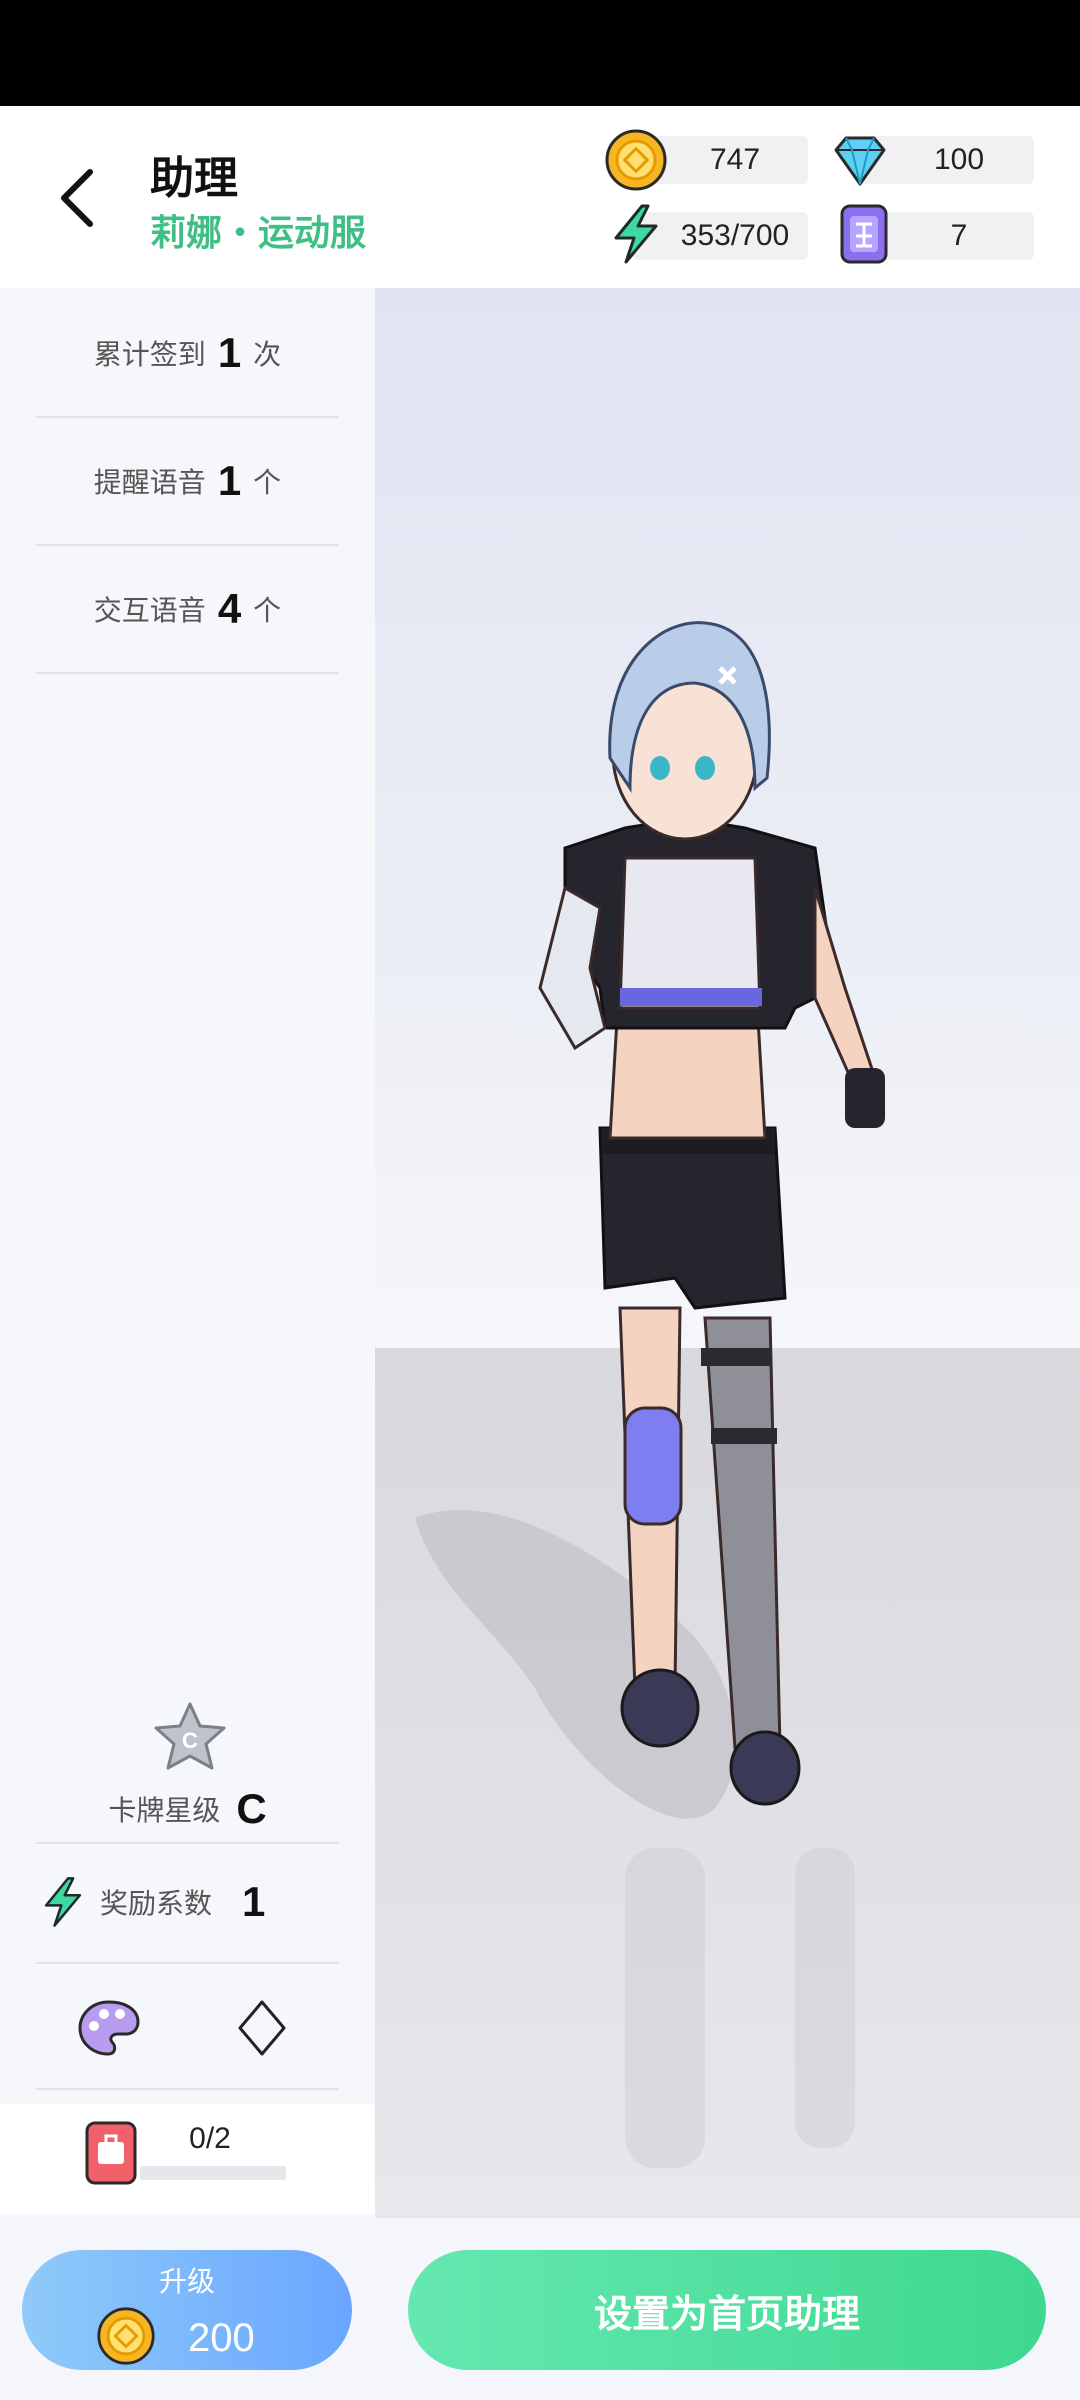  What do you see at coordinates (735, 235) in the screenshot?
I see `energy-value: 353/700` at bounding box center [735, 235].